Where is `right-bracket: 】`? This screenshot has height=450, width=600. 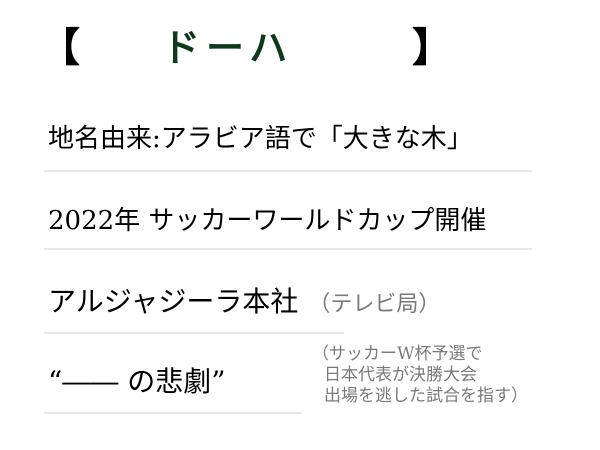
right-bracket: 】 is located at coordinates (432, 48).